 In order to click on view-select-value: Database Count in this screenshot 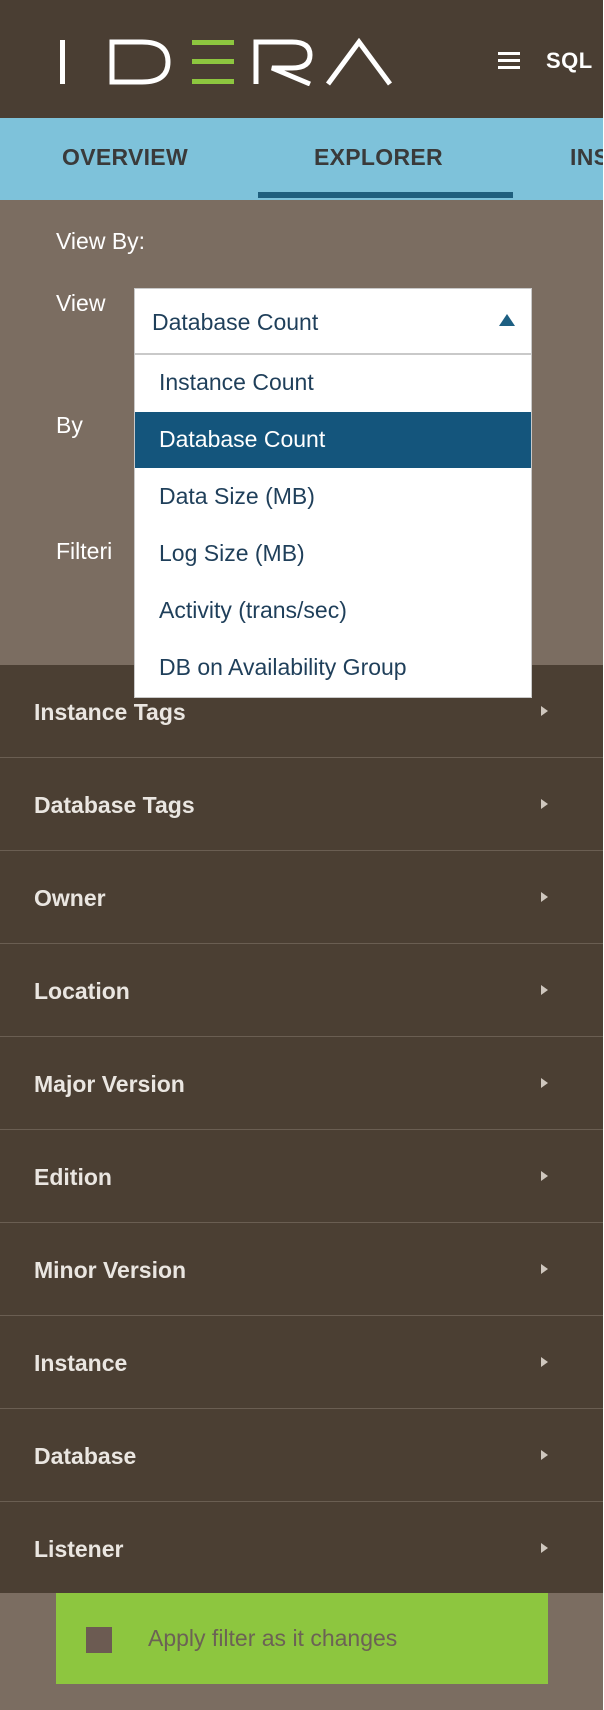, I will do `click(235, 322)`.